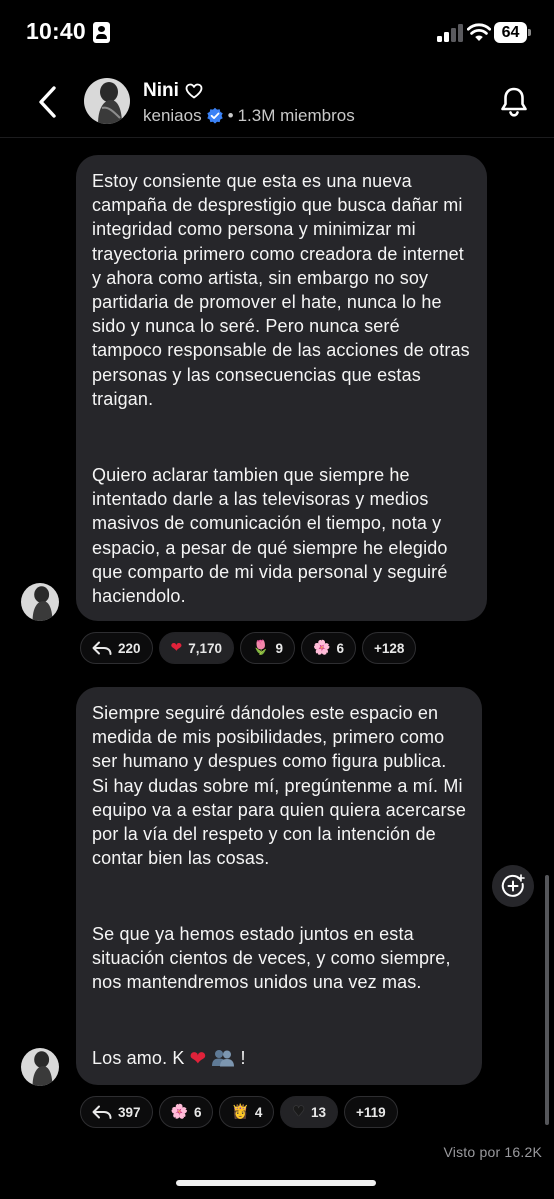 This screenshot has width=554, height=1199. I want to click on channel-header: Nini keniaos • 1.3M miembros, so click(277, 102).